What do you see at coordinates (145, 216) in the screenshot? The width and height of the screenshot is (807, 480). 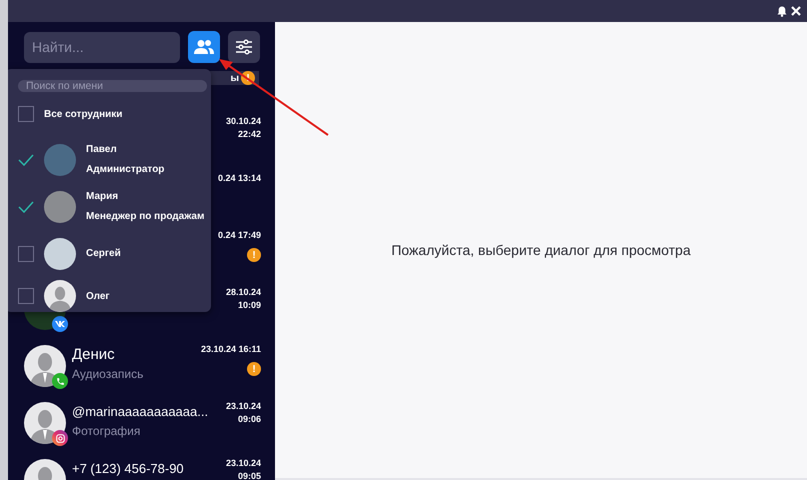 I see `employee-role: Менеджер по продажам` at bounding box center [145, 216].